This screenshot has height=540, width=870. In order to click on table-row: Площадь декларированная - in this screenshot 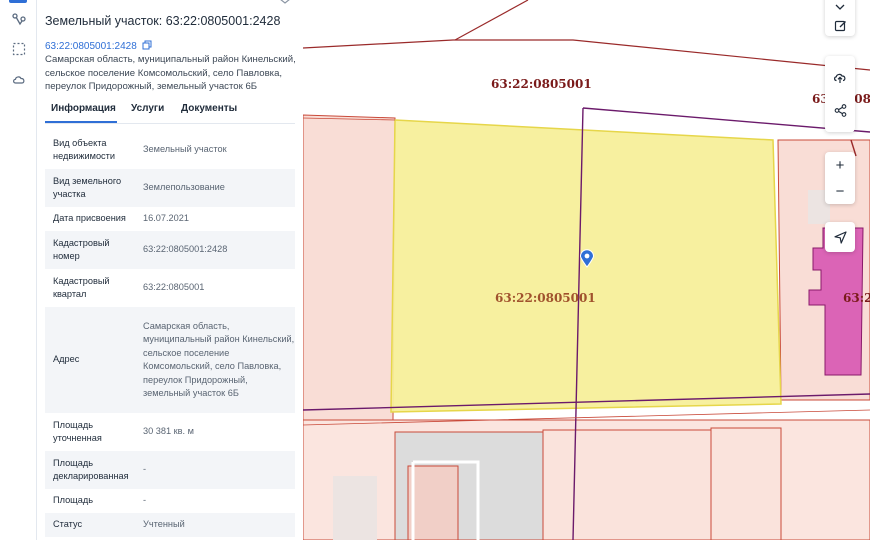, I will do `click(170, 470)`.